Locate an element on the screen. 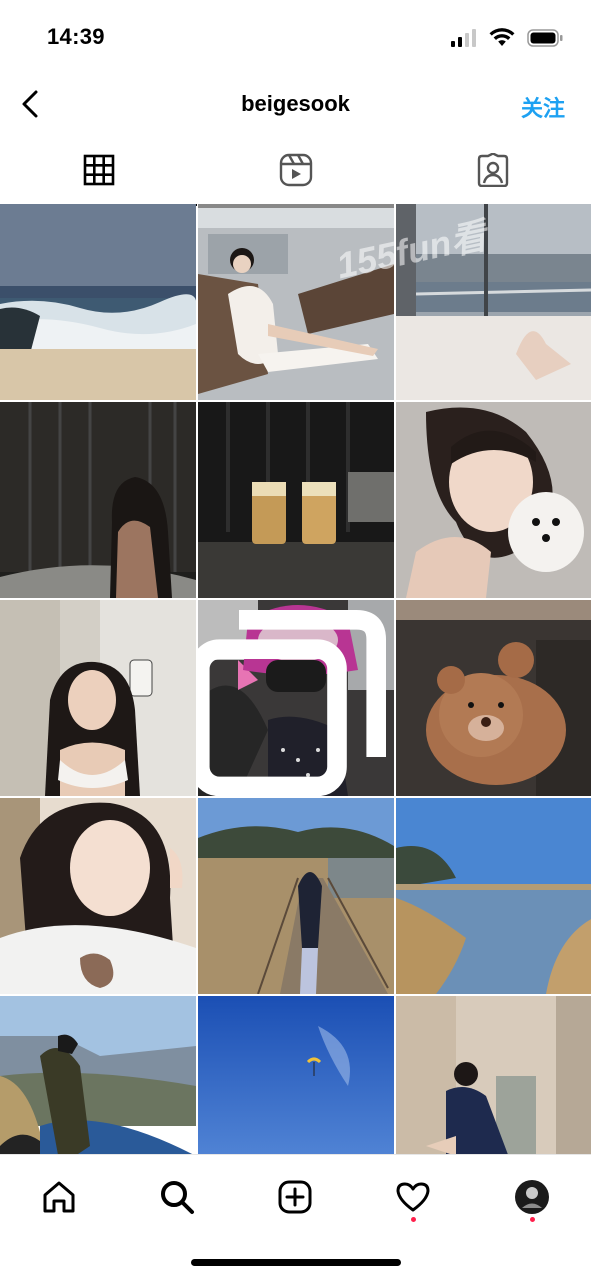 The image size is (591, 1280). grid-icon is located at coordinates (98, 170).